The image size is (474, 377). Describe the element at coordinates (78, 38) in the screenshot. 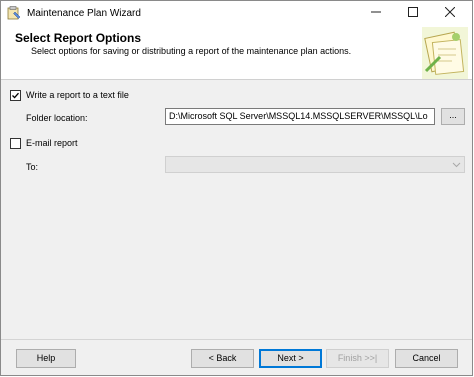

I see `page-title: Select Report Options` at that location.